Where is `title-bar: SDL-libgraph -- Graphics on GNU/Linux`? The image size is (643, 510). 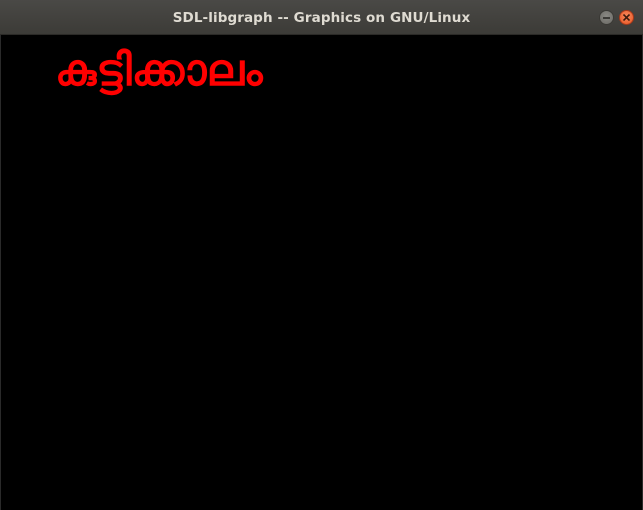 title-bar: SDL-libgraph -- Graphics on GNU/Linux is located at coordinates (321, 17).